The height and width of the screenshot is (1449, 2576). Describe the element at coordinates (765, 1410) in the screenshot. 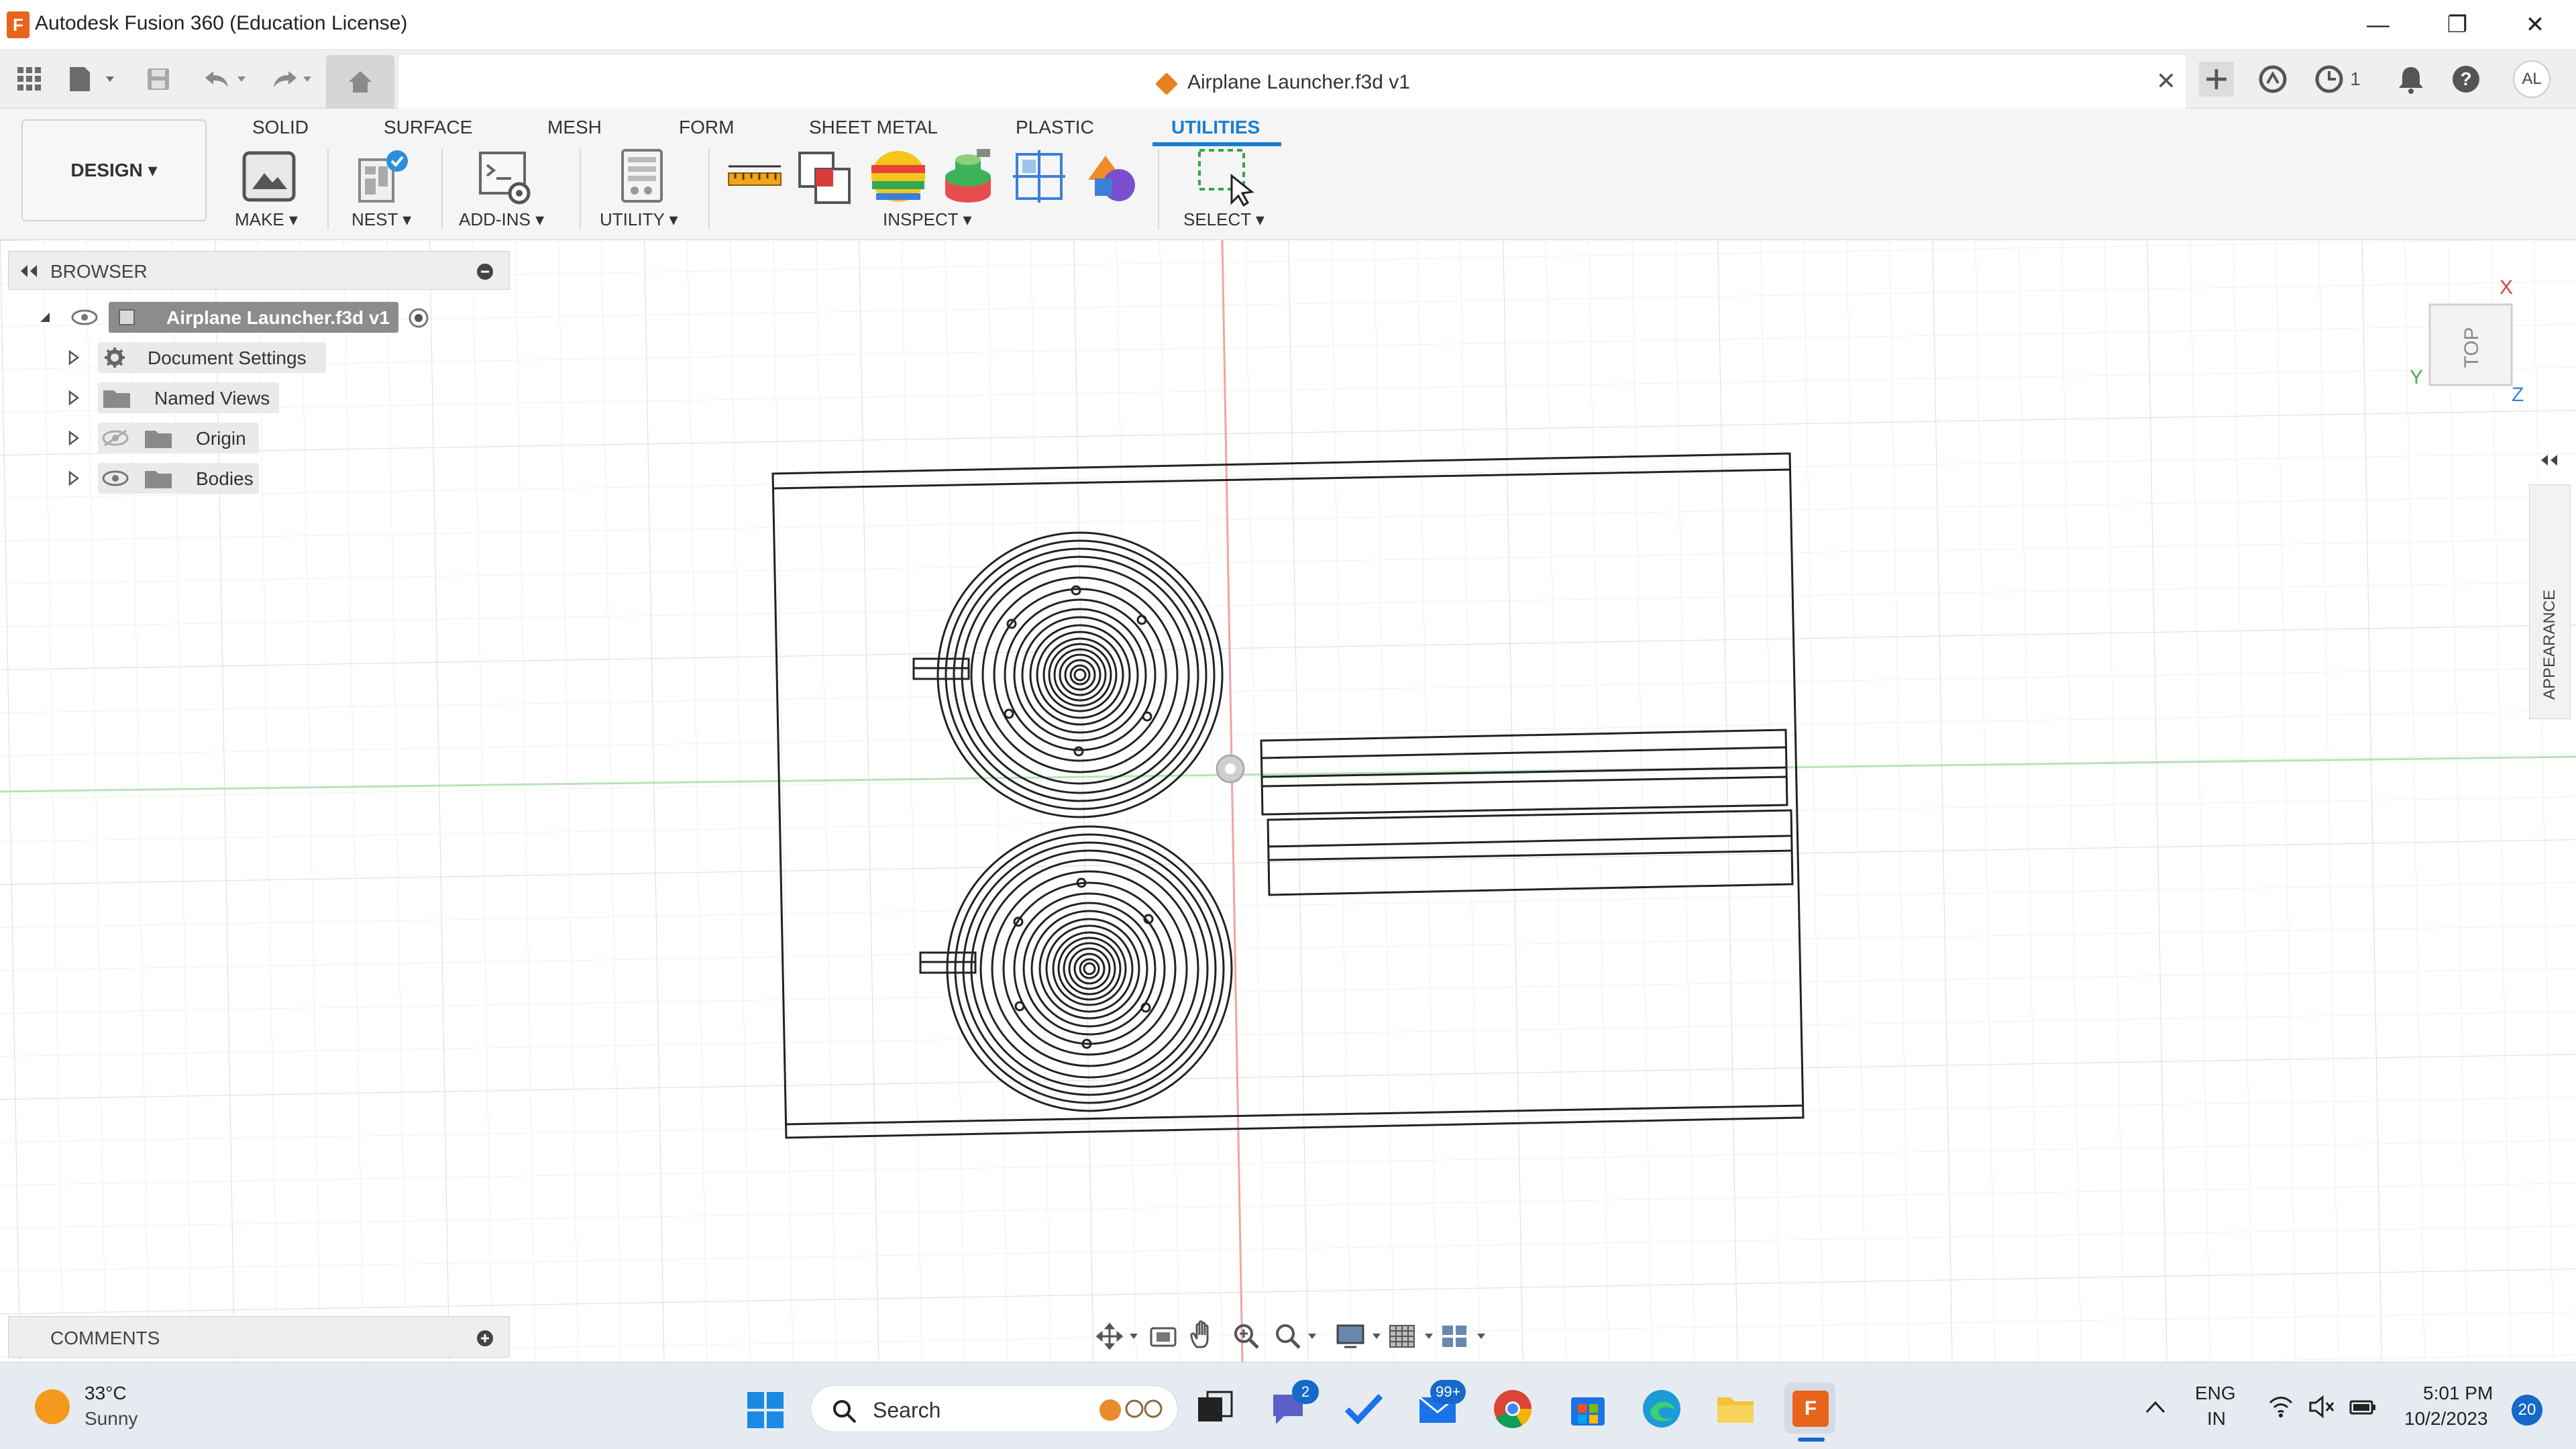

I see `windows-start-icon` at that location.